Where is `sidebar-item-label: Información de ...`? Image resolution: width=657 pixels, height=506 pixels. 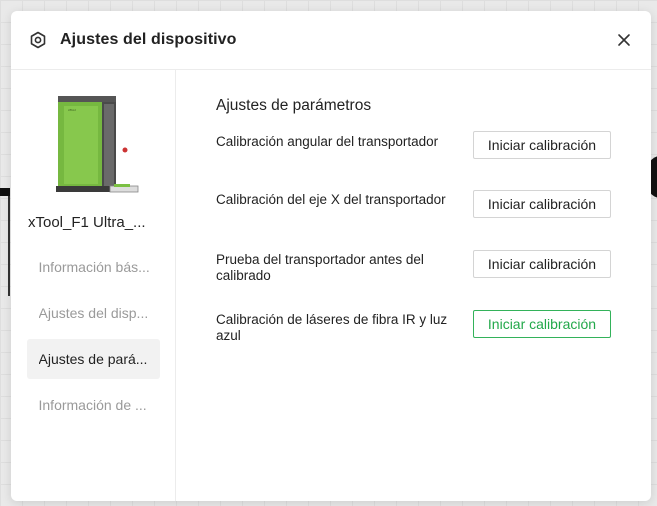 sidebar-item-label: Información de ... is located at coordinates (92, 405).